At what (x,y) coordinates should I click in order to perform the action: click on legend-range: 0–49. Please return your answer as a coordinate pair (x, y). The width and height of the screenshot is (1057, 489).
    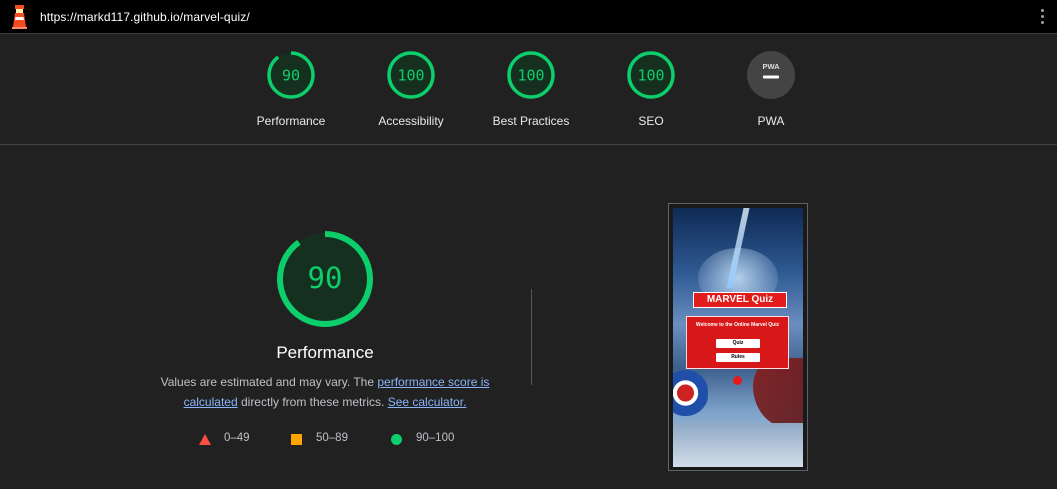
    Looking at the image, I should click on (237, 438).